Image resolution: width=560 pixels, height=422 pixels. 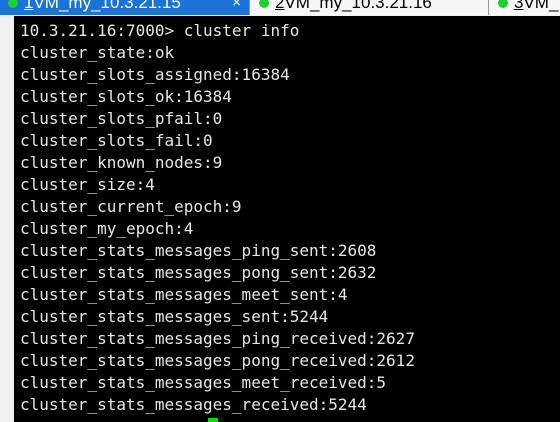 I want to click on tab-session-2: 2 VM_my_10.3.21.16, so click(x=370, y=7).